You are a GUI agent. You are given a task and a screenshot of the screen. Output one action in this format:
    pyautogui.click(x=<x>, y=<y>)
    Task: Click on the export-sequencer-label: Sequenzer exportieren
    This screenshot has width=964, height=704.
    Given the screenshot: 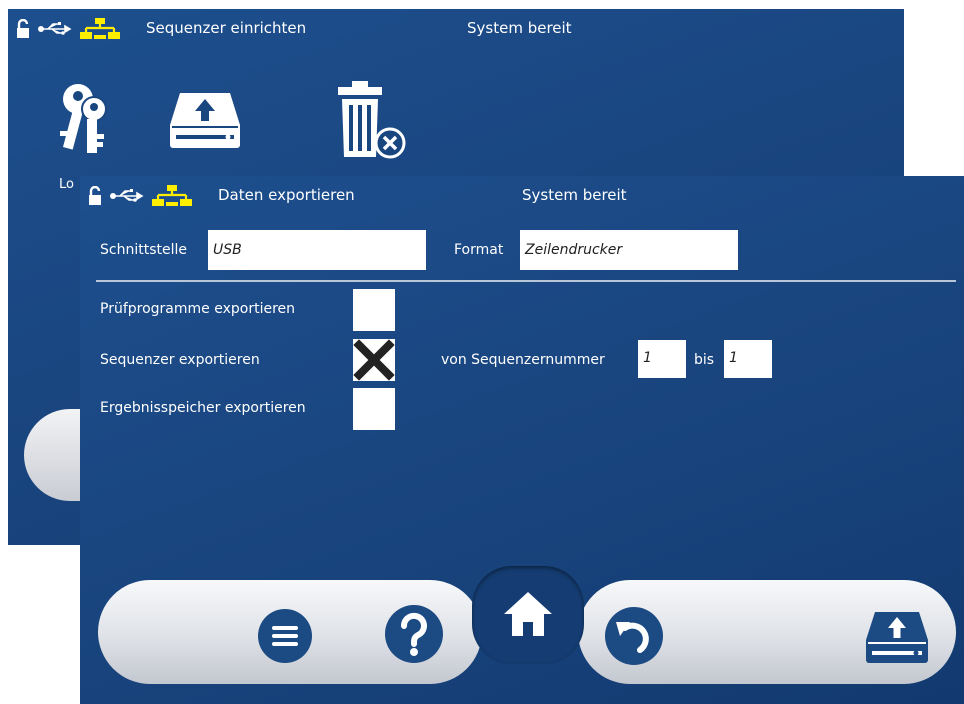 What is the action you would take?
    pyautogui.click(x=180, y=360)
    